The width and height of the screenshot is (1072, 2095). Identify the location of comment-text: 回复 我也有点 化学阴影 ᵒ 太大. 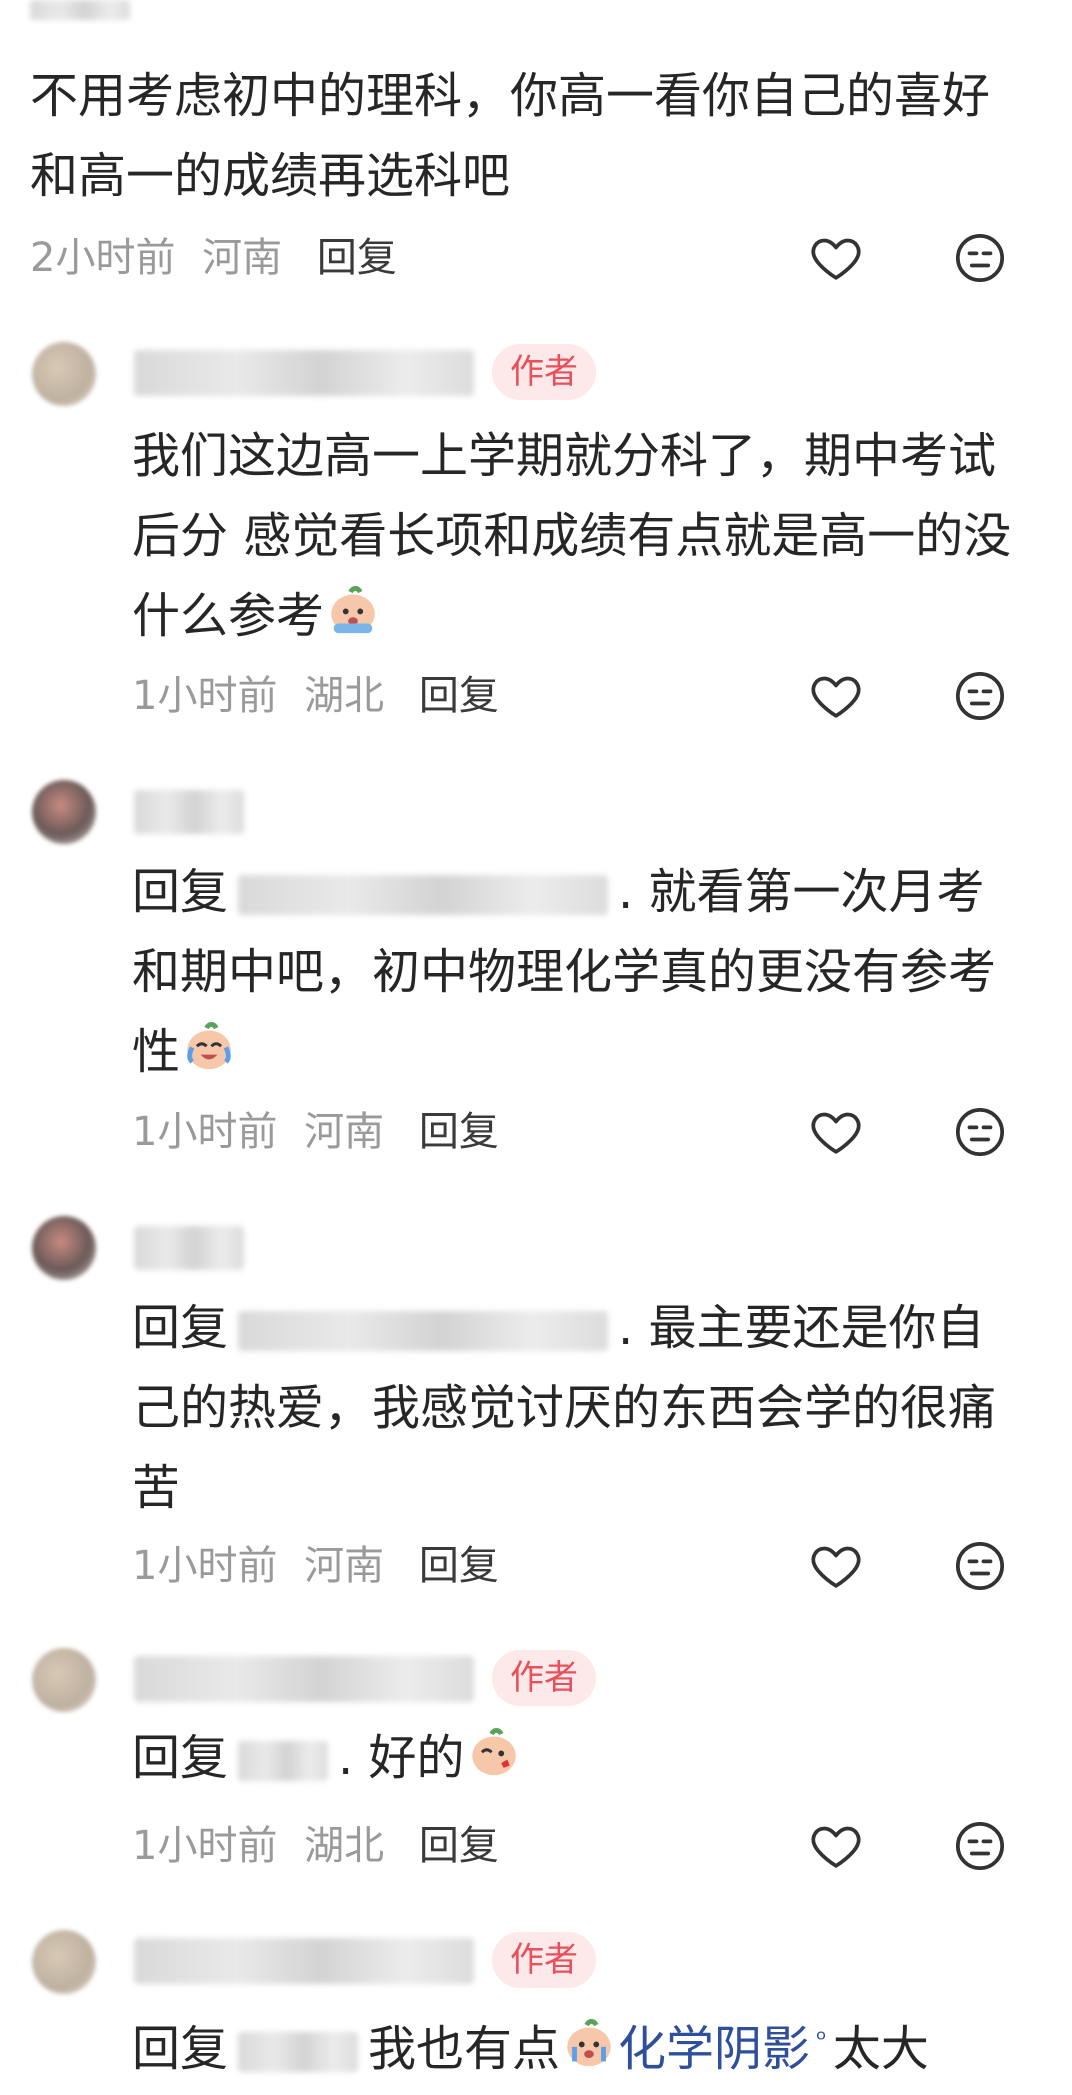
(597, 2044).